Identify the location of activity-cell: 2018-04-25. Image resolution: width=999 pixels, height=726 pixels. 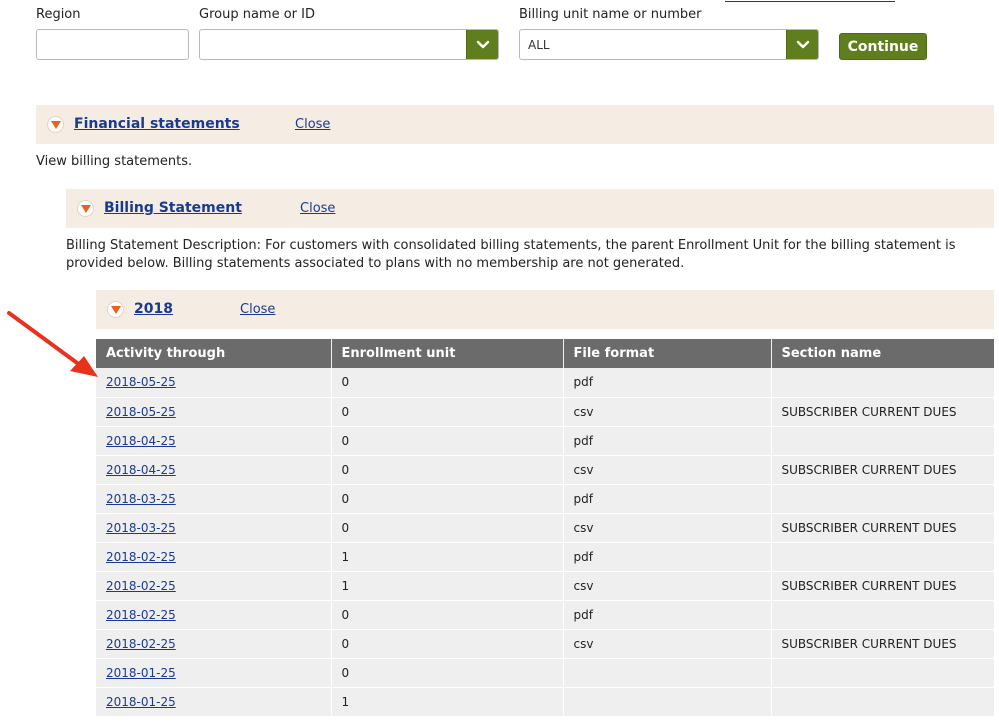
(214, 441).